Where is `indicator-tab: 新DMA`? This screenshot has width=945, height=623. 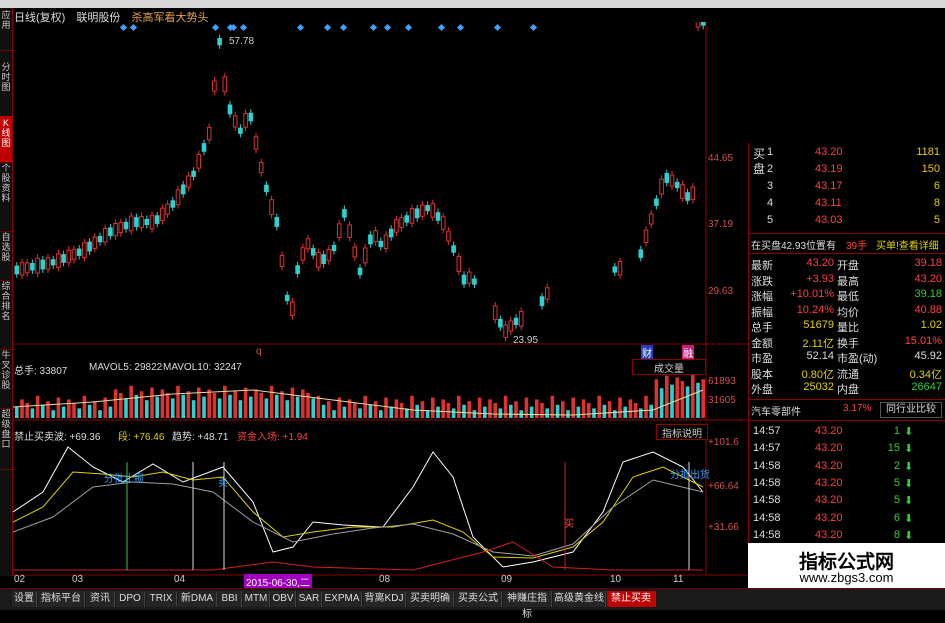
indicator-tab: 新DMA is located at coordinates (197, 599).